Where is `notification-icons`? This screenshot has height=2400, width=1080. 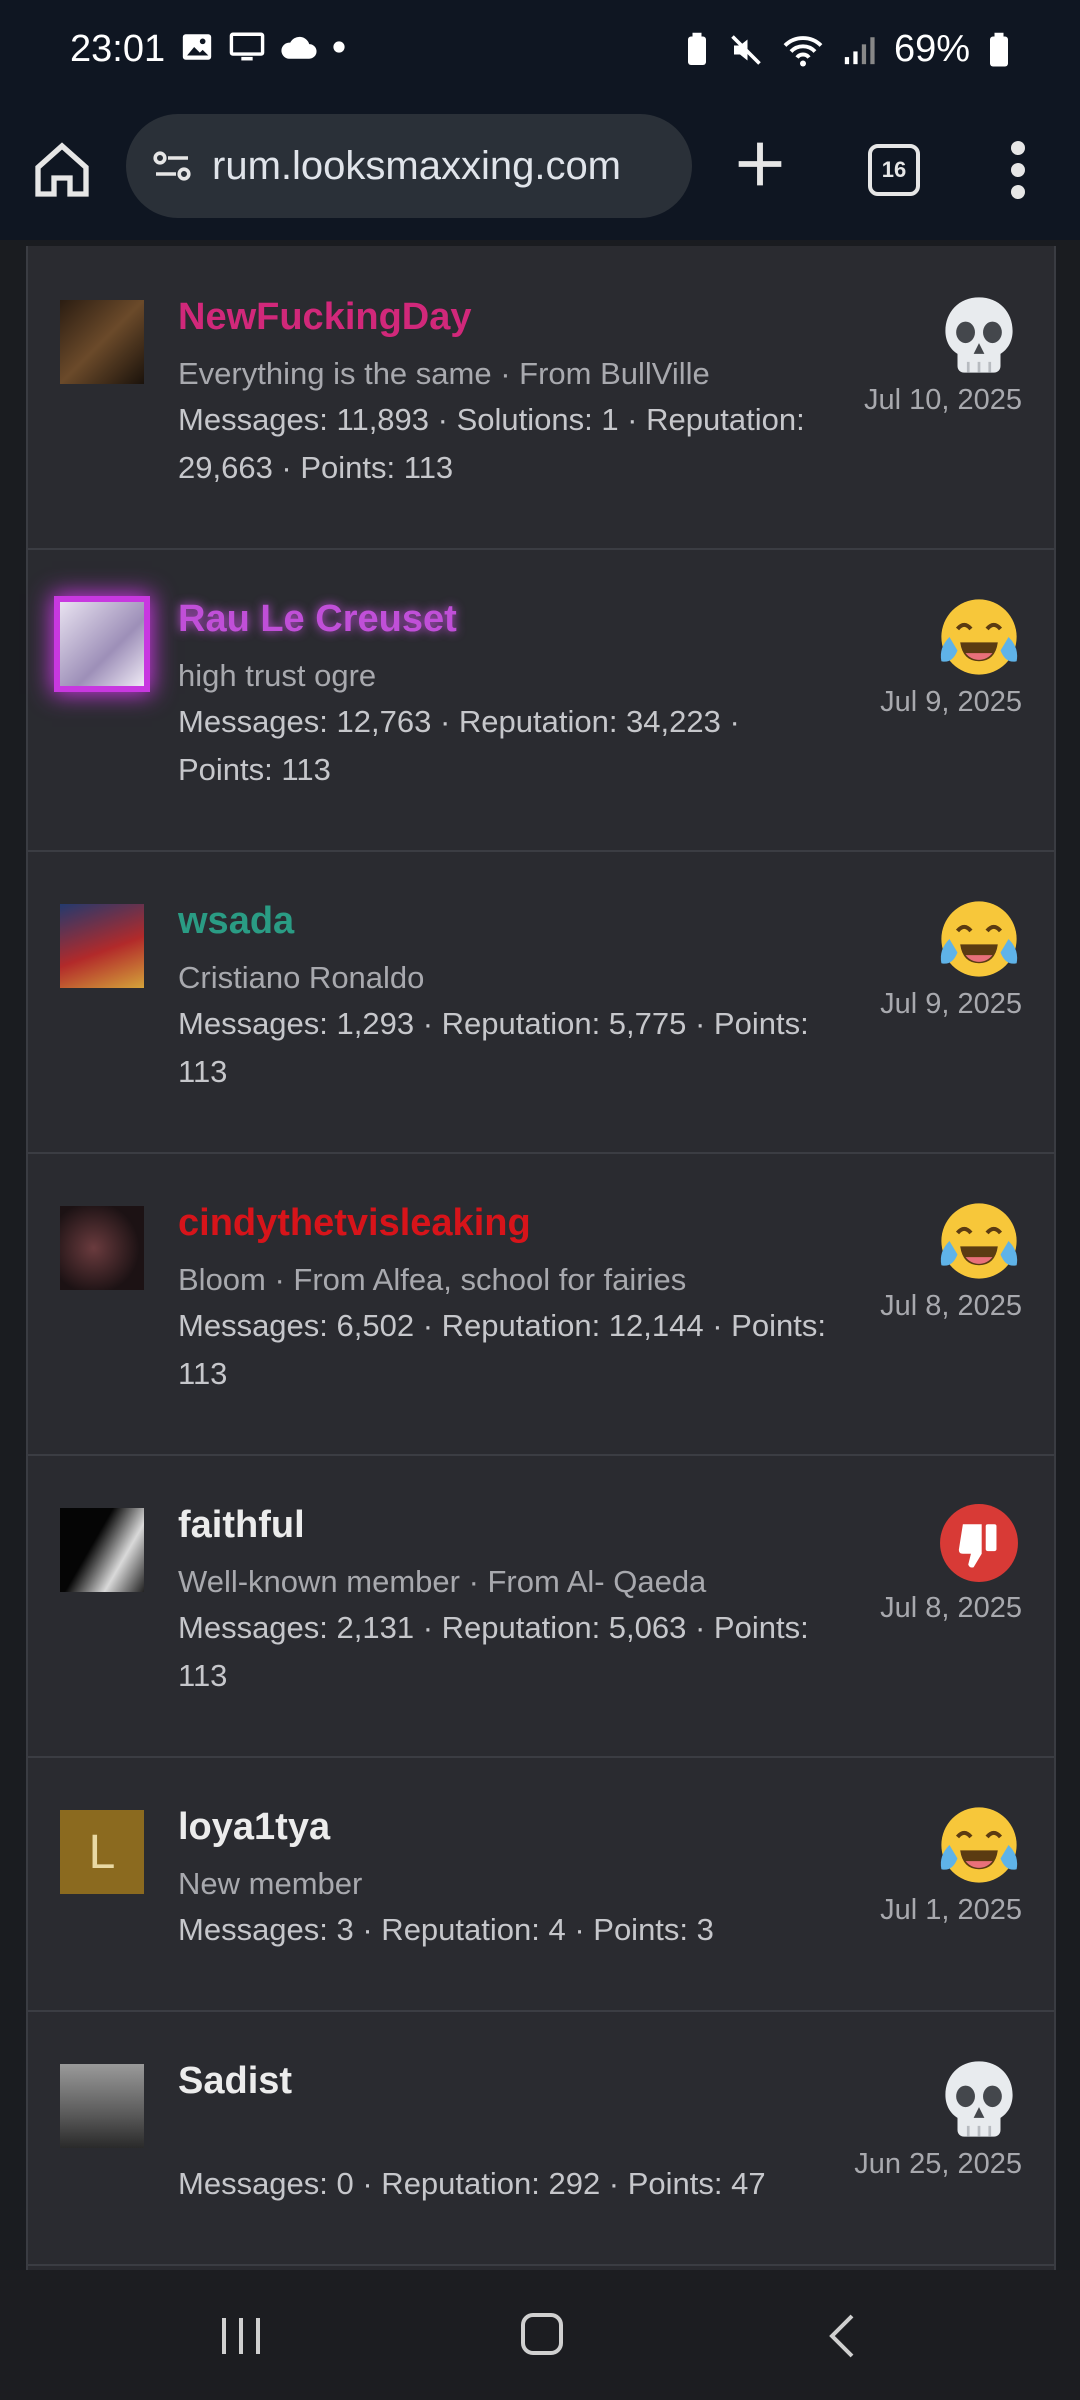
notification-icons is located at coordinates (263, 47).